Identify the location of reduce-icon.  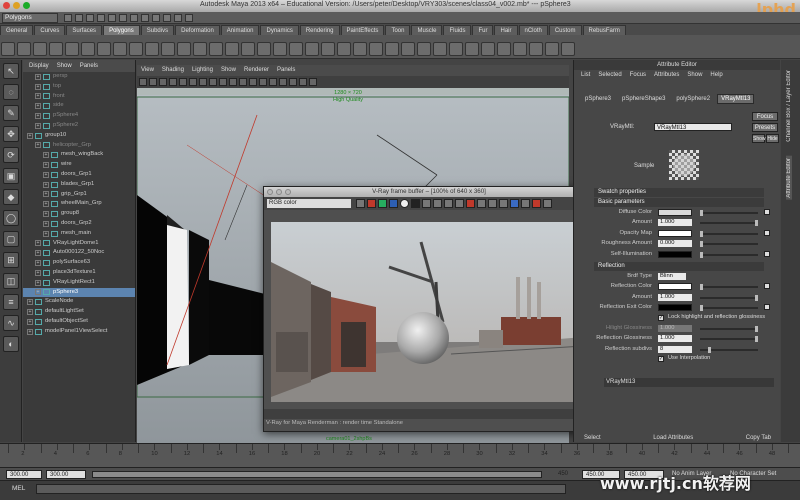
(280, 49).